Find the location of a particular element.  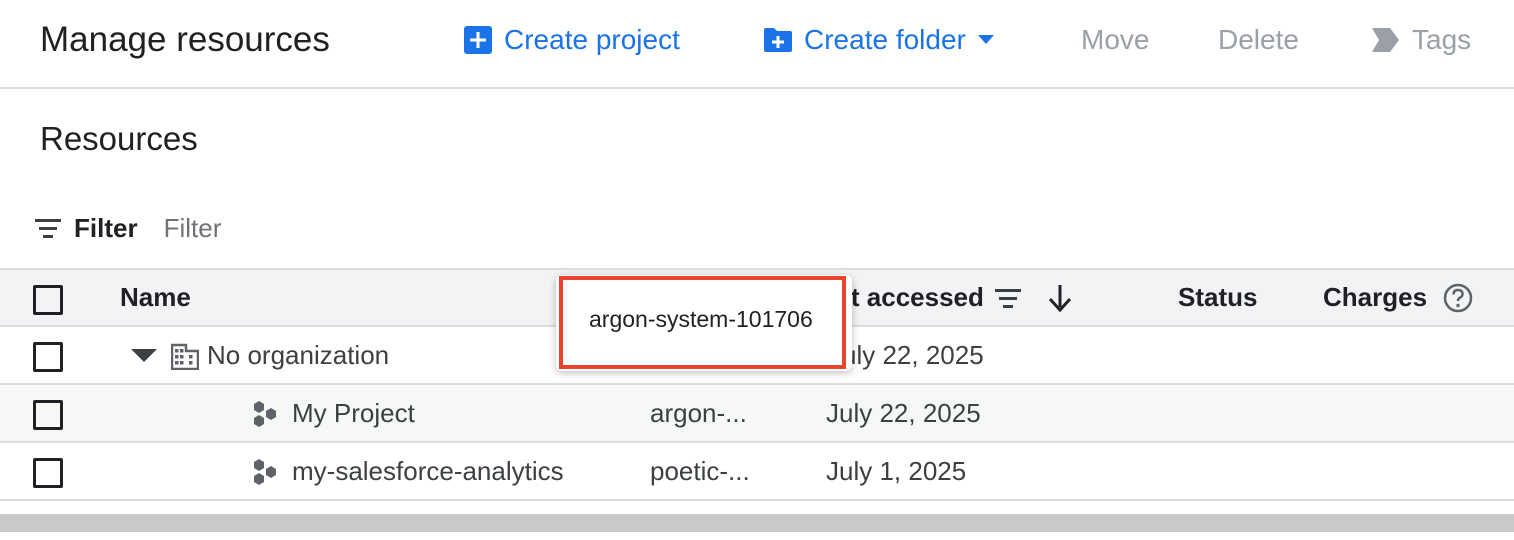

delete-label: Delete is located at coordinates (1258, 39).